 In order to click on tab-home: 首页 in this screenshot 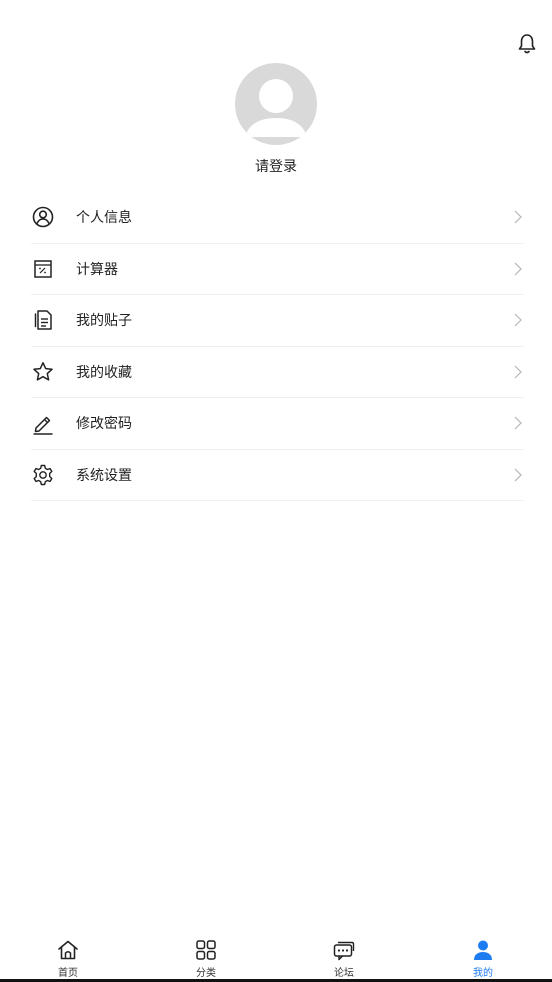, I will do `click(68, 957)`.